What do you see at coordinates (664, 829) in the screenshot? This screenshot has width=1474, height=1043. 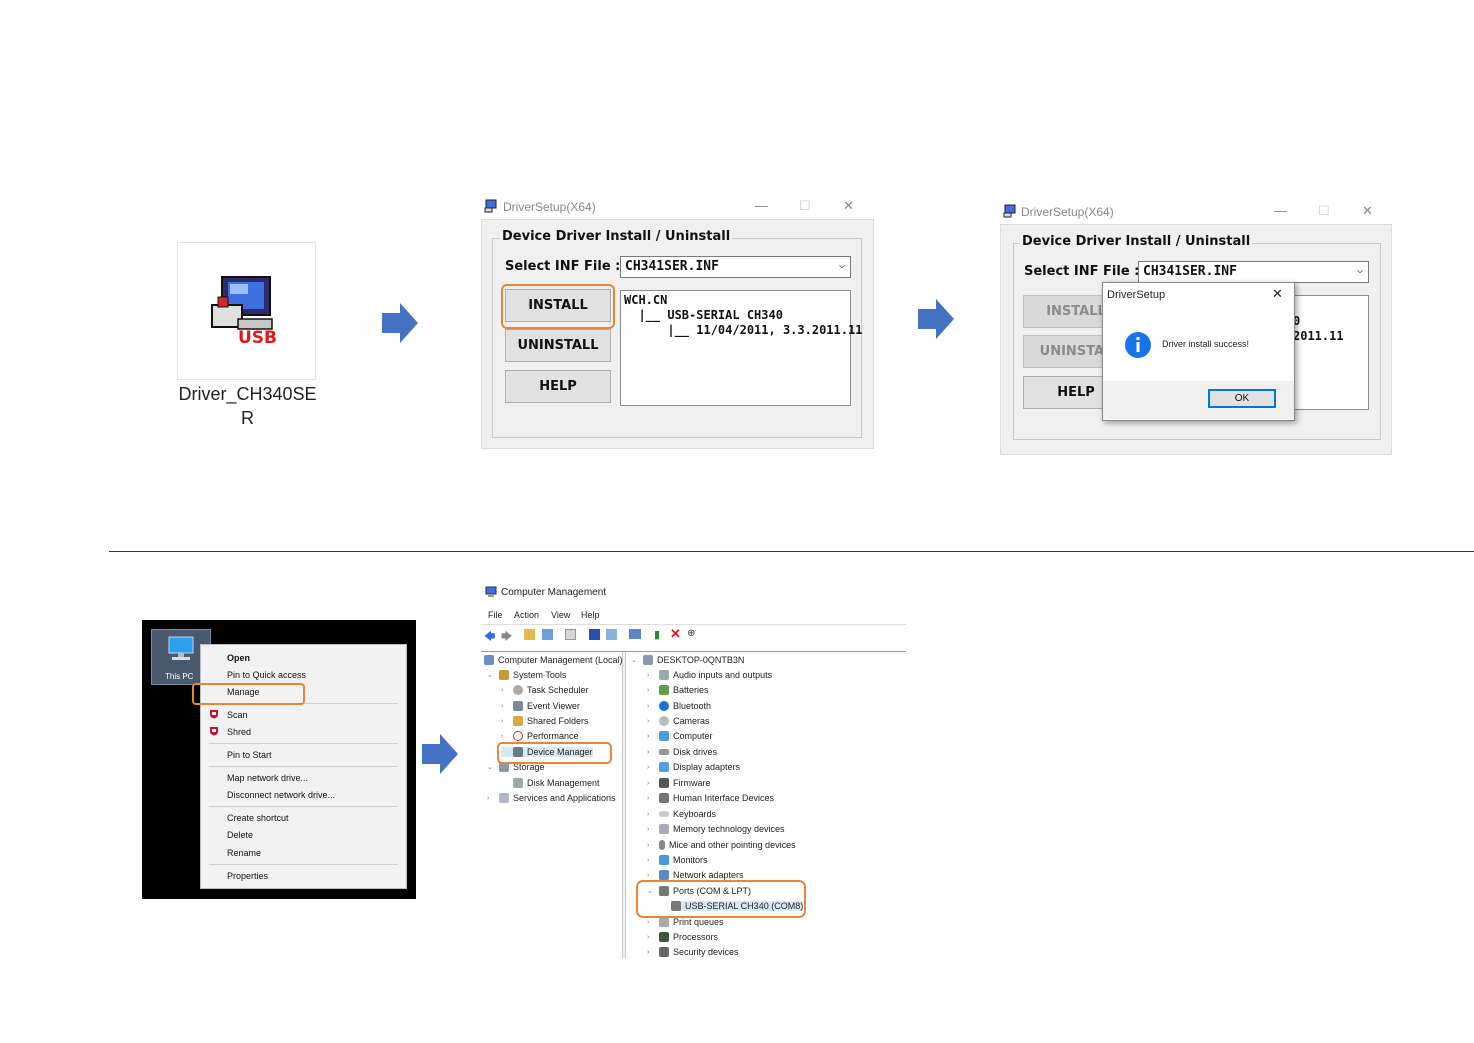 I see `memory-icon` at bounding box center [664, 829].